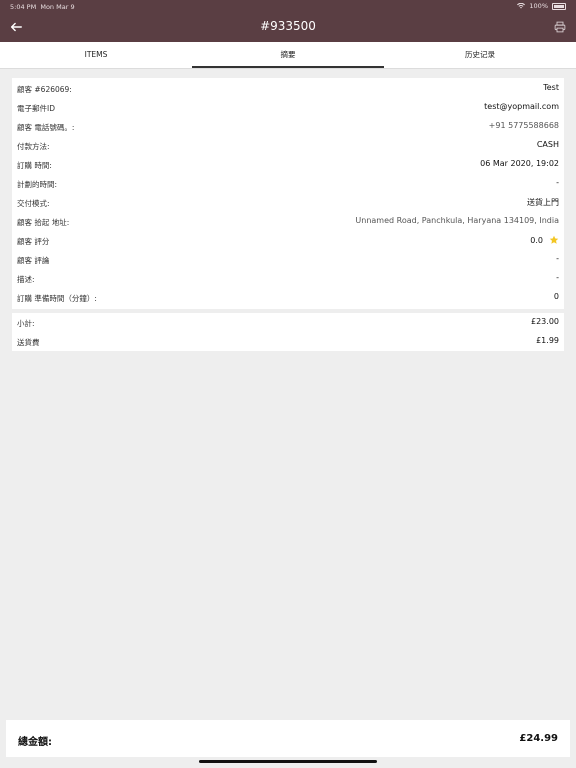 This screenshot has height=768, width=576. Describe the element at coordinates (288, 202) in the screenshot. I see `detail-row-delivery-mode: 交付模式: 送貨上門` at that location.